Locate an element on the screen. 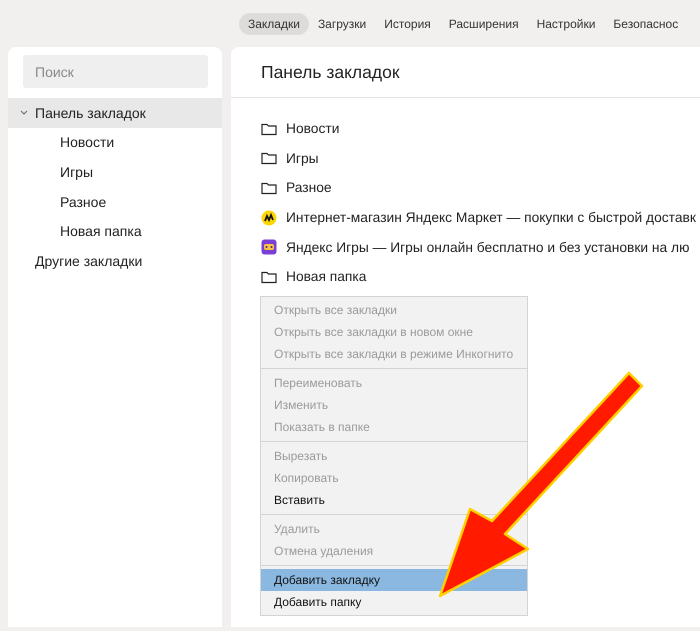 The height and width of the screenshot is (631, 700). menu-item: Добавить папку is located at coordinates (394, 601).